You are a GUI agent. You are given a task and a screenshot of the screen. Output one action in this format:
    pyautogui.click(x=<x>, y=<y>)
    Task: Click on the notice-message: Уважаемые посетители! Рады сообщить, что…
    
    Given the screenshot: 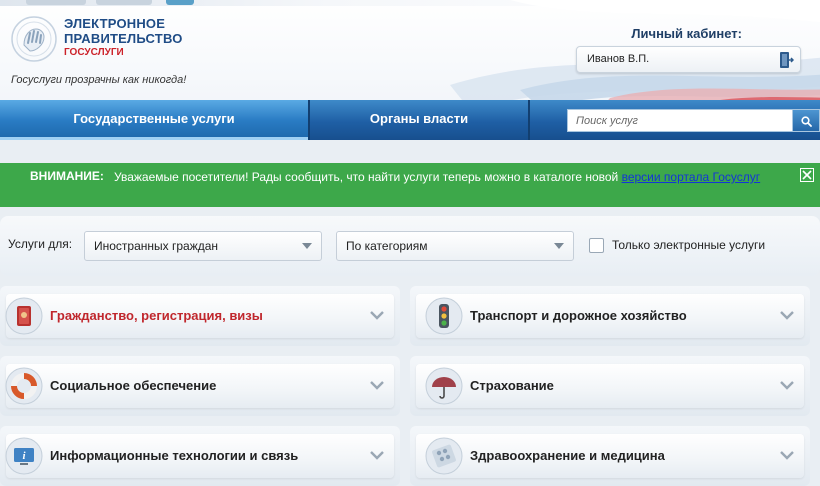 What is the action you would take?
    pyautogui.click(x=368, y=177)
    